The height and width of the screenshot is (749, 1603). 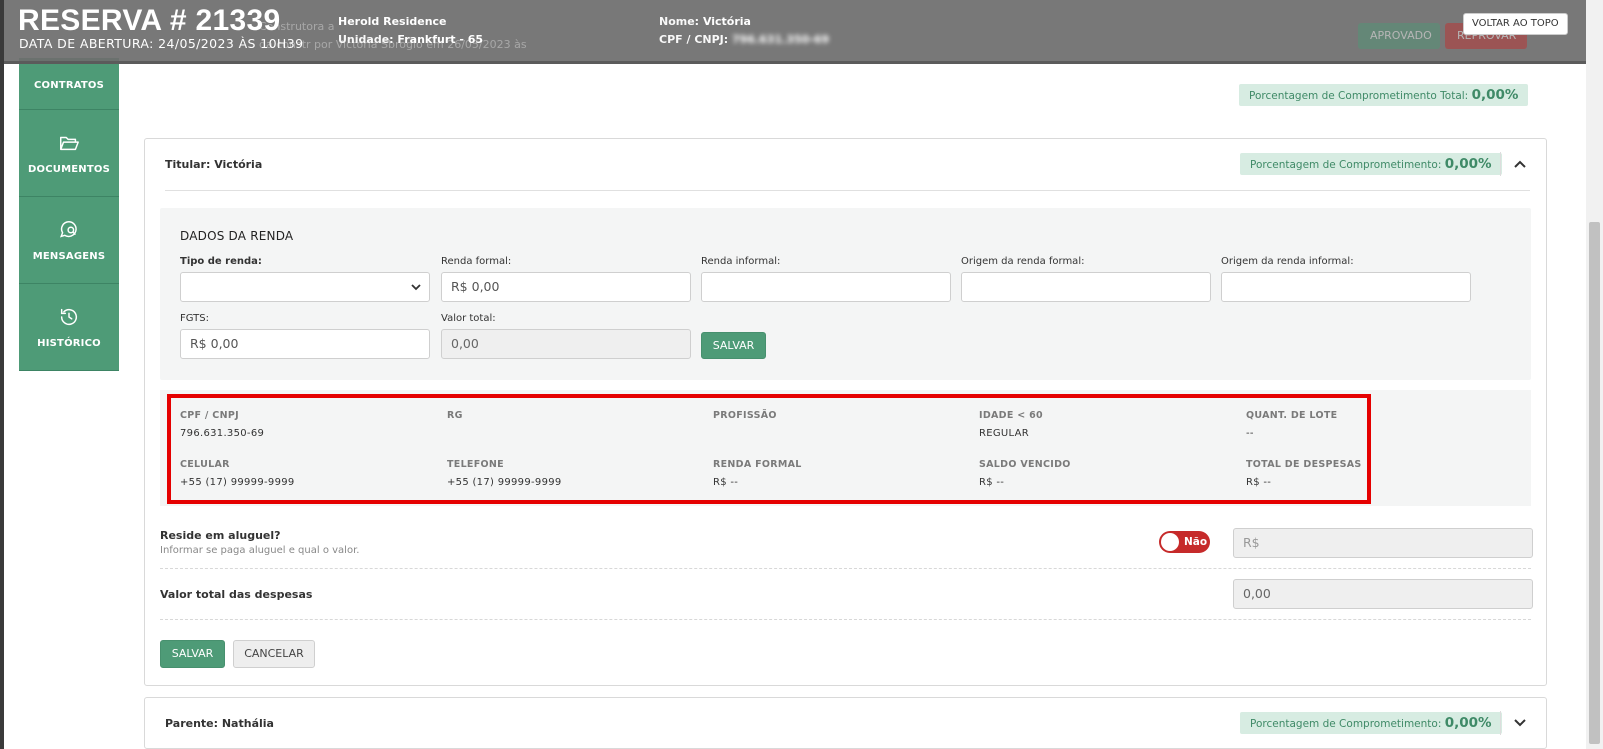 I want to click on parente-title: Parente: Nathália, so click(x=219, y=723).